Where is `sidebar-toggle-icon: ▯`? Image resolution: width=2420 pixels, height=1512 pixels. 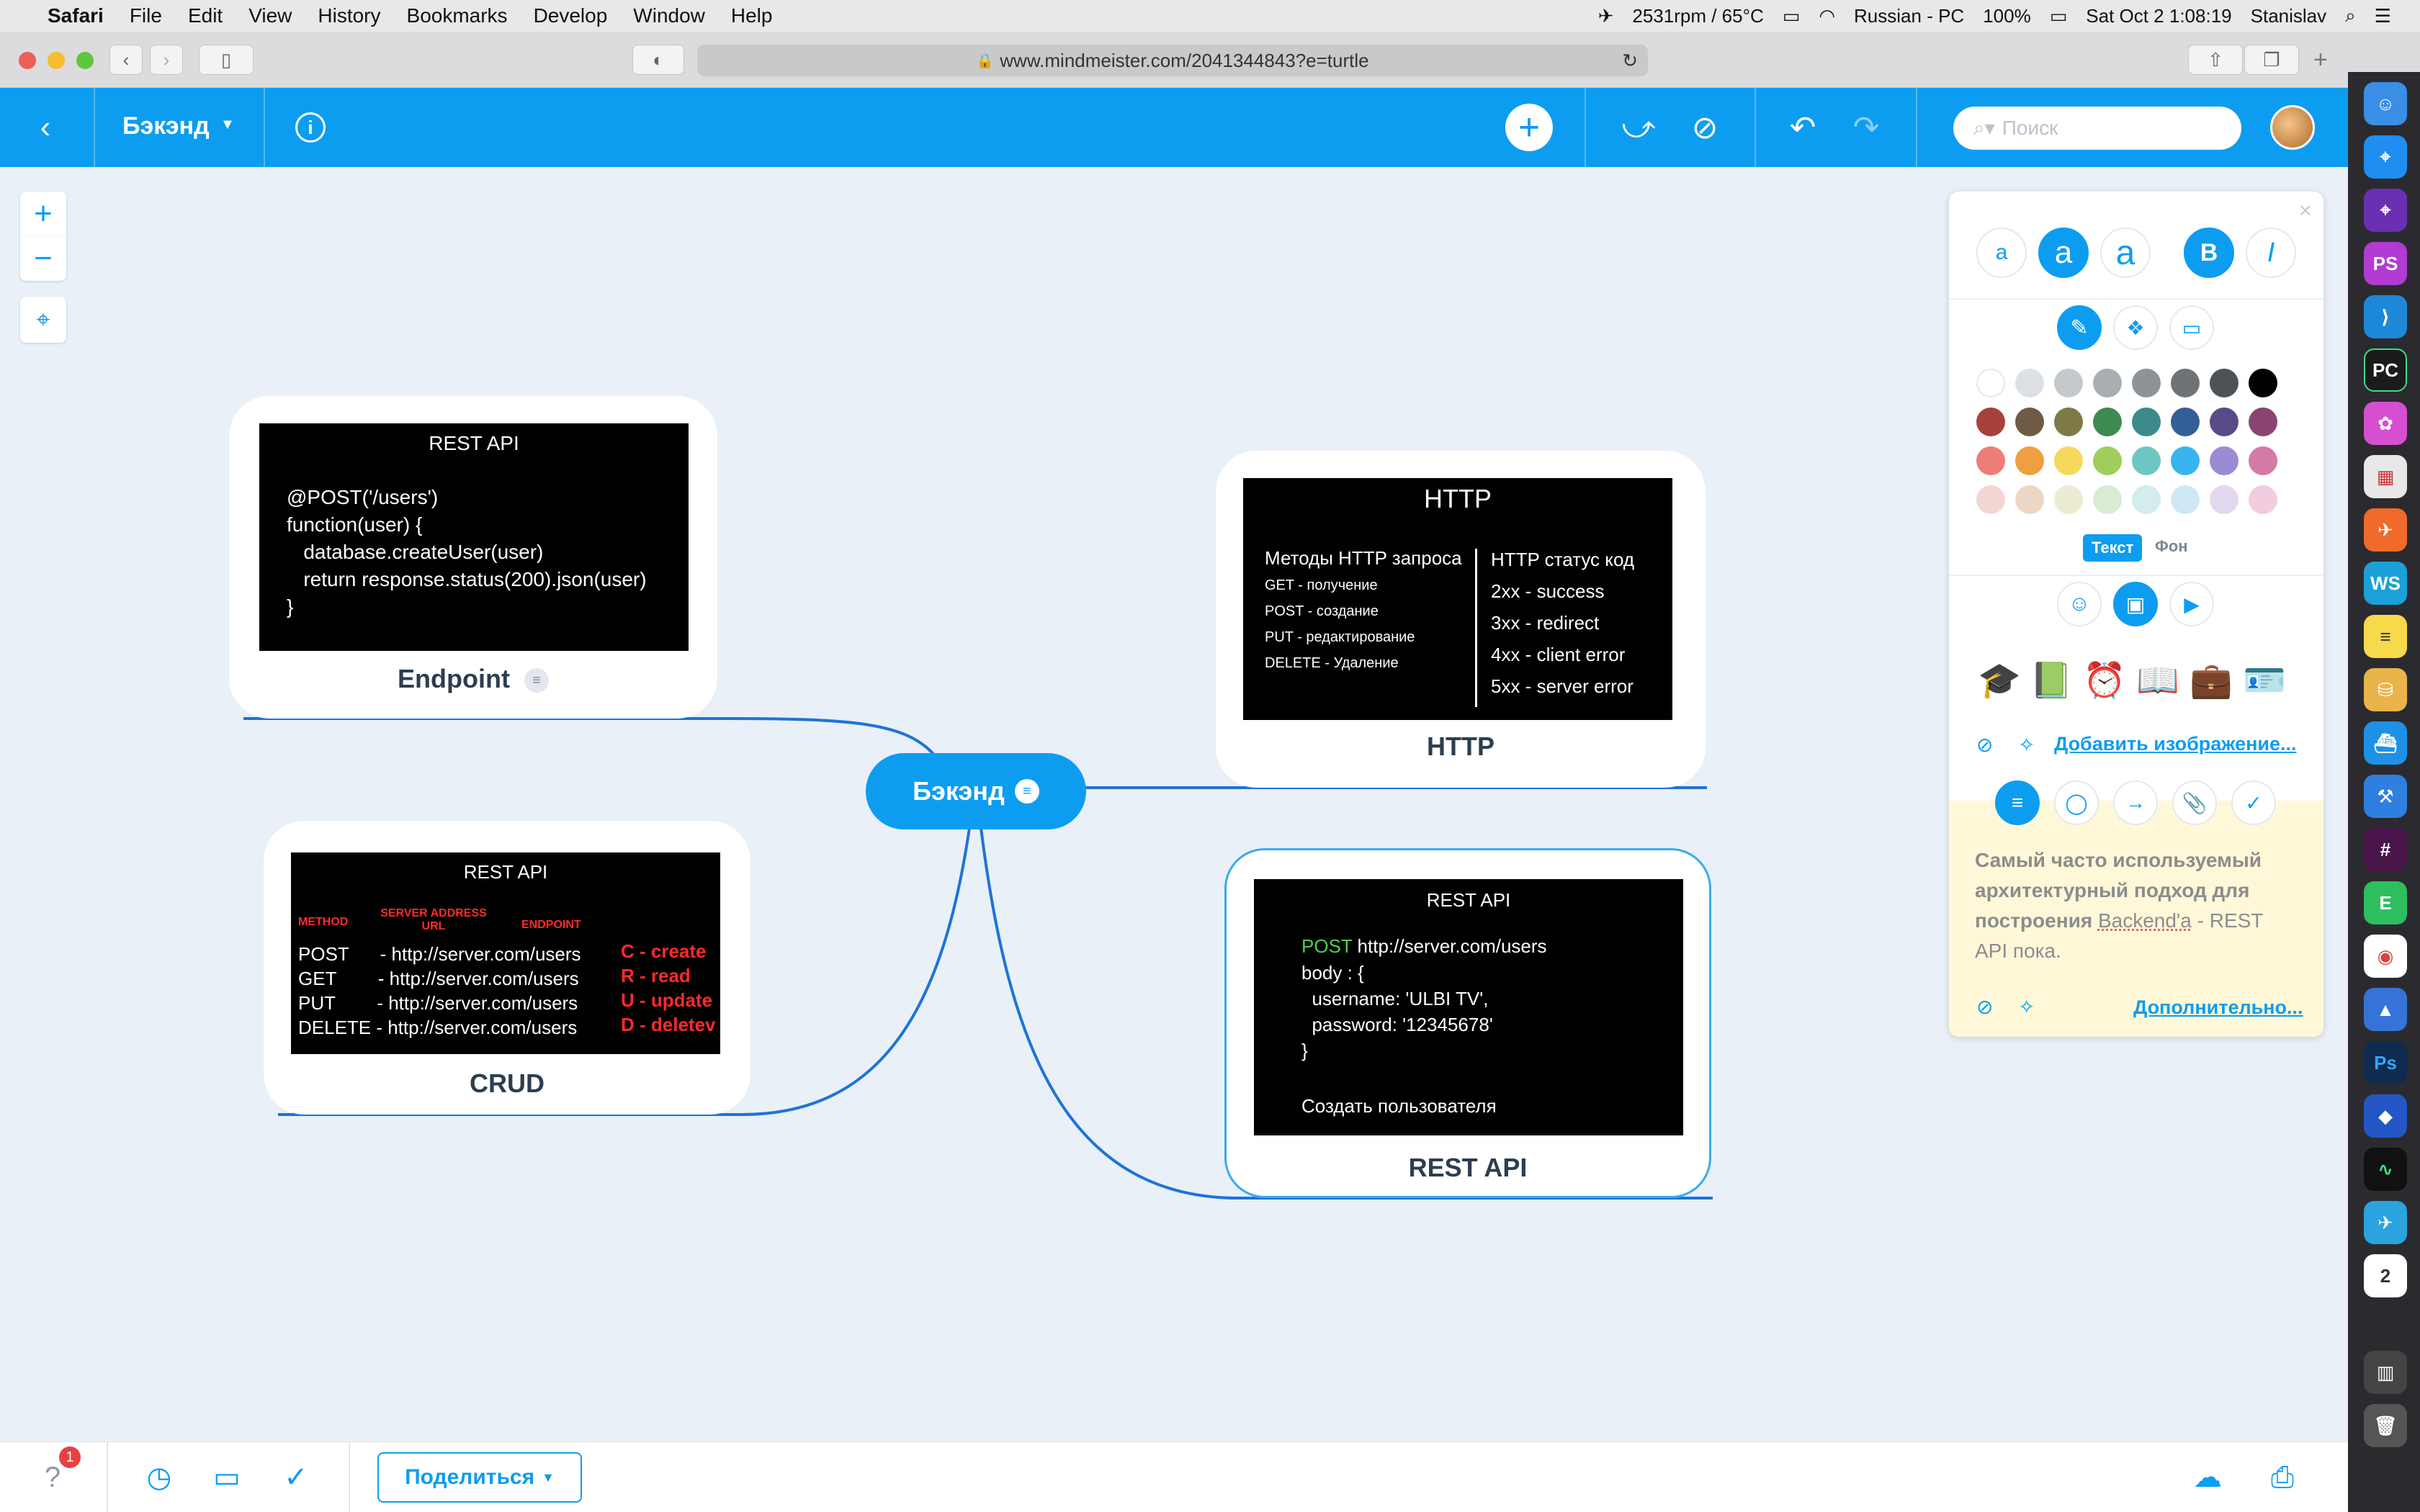
sidebar-toggle-icon: ▯ is located at coordinates (226, 60).